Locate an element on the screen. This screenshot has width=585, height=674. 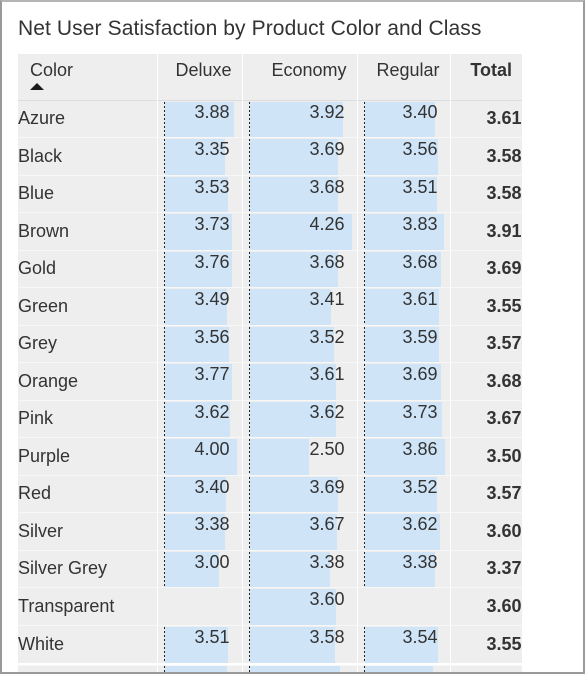
data-bar-track: 3.73 is located at coordinates (406, 419).